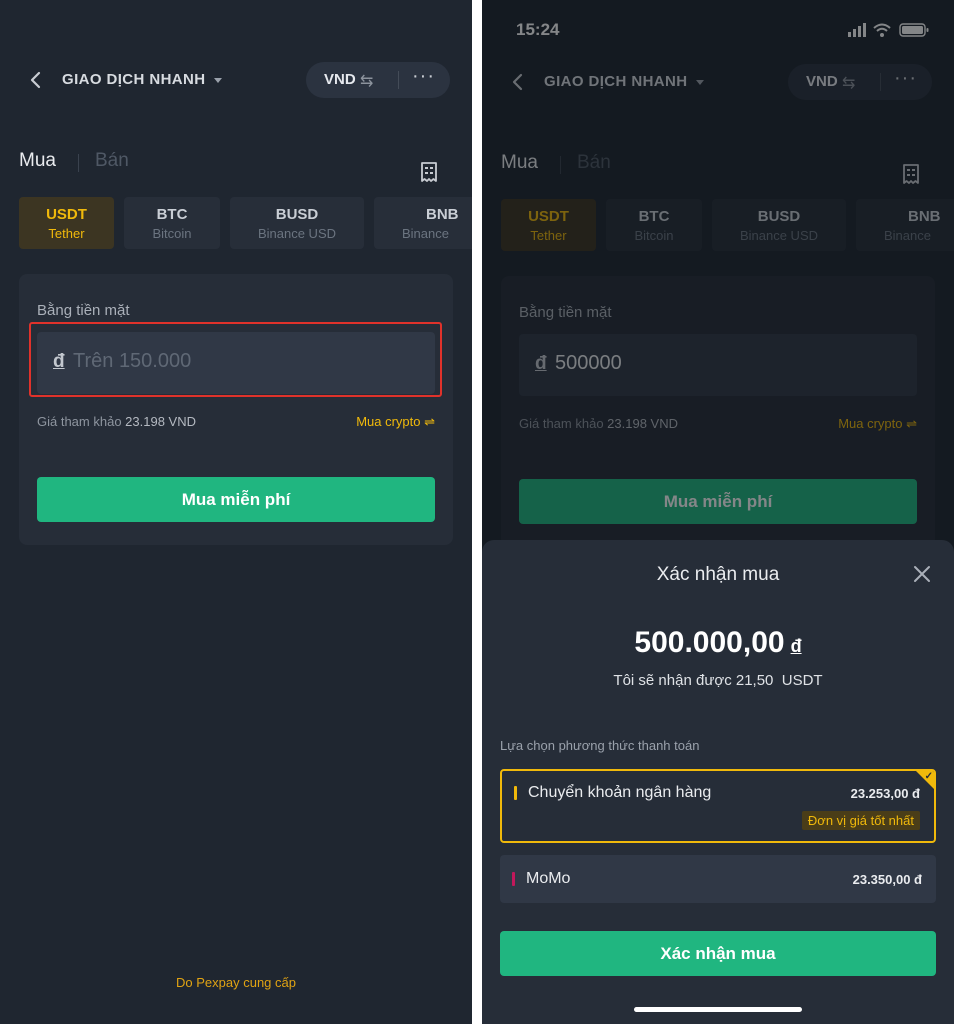 The width and height of the screenshot is (954, 1024). Describe the element at coordinates (134, 79) in the screenshot. I see `page-title: GIAO DỊCH NHANH` at that location.